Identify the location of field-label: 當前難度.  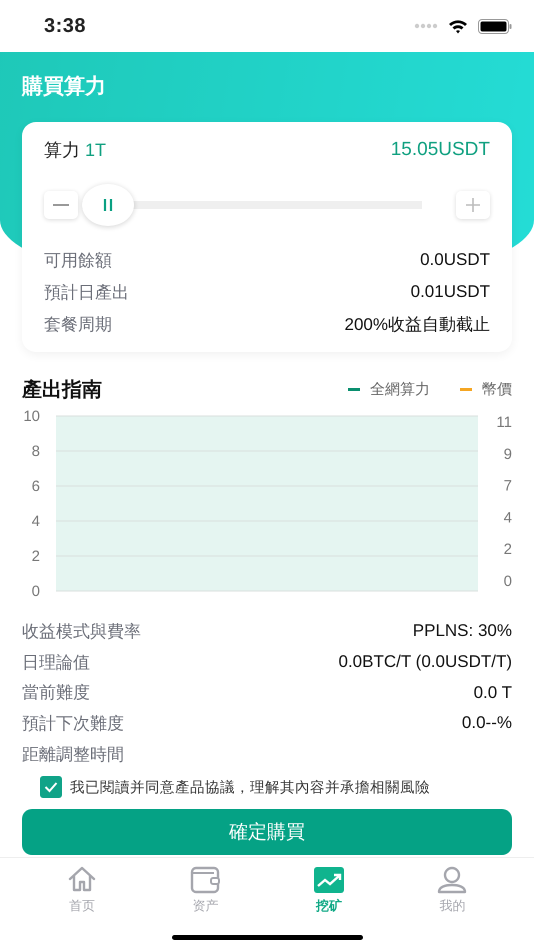
(56, 693).